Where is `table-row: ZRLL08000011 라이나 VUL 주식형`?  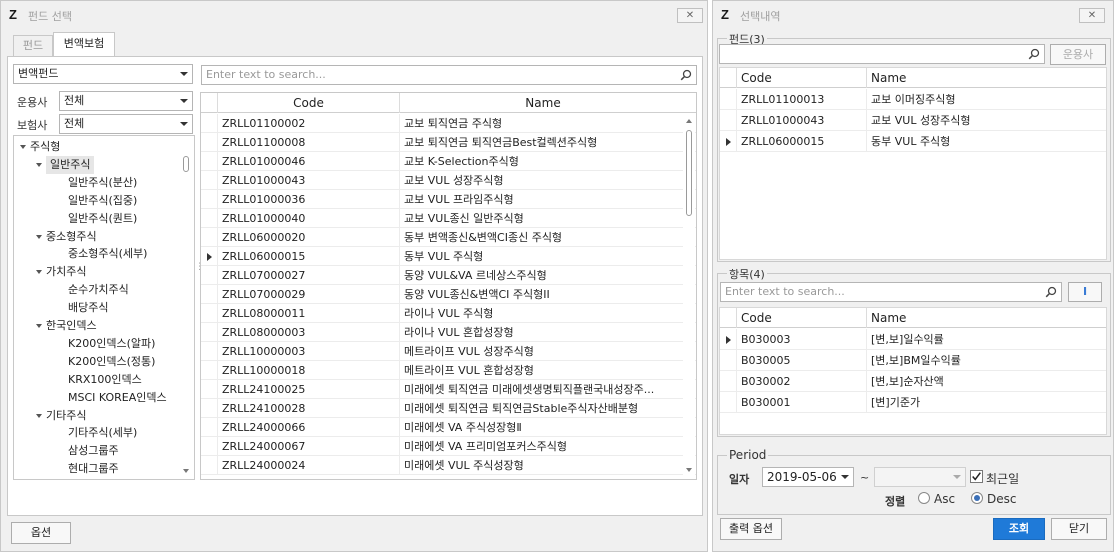 table-row: ZRLL08000011 라이나 VUL 주식형 is located at coordinates (448, 313).